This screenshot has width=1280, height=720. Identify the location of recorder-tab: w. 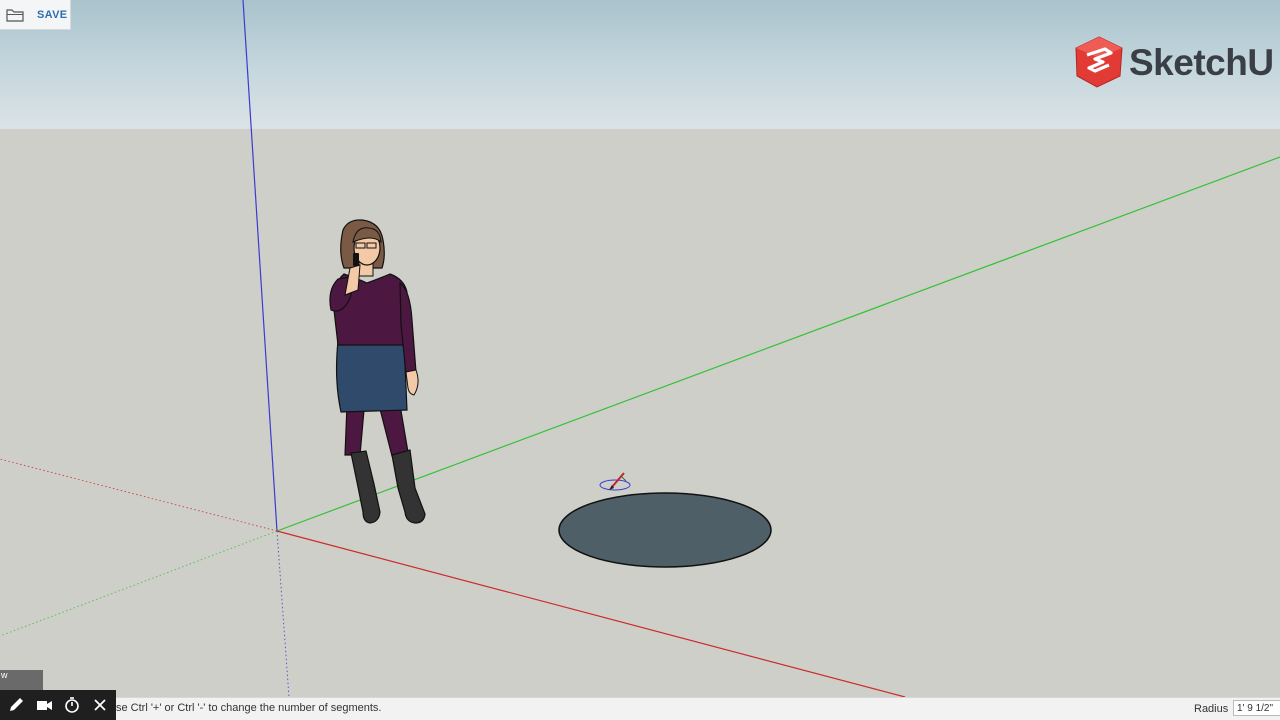
(21, 680).